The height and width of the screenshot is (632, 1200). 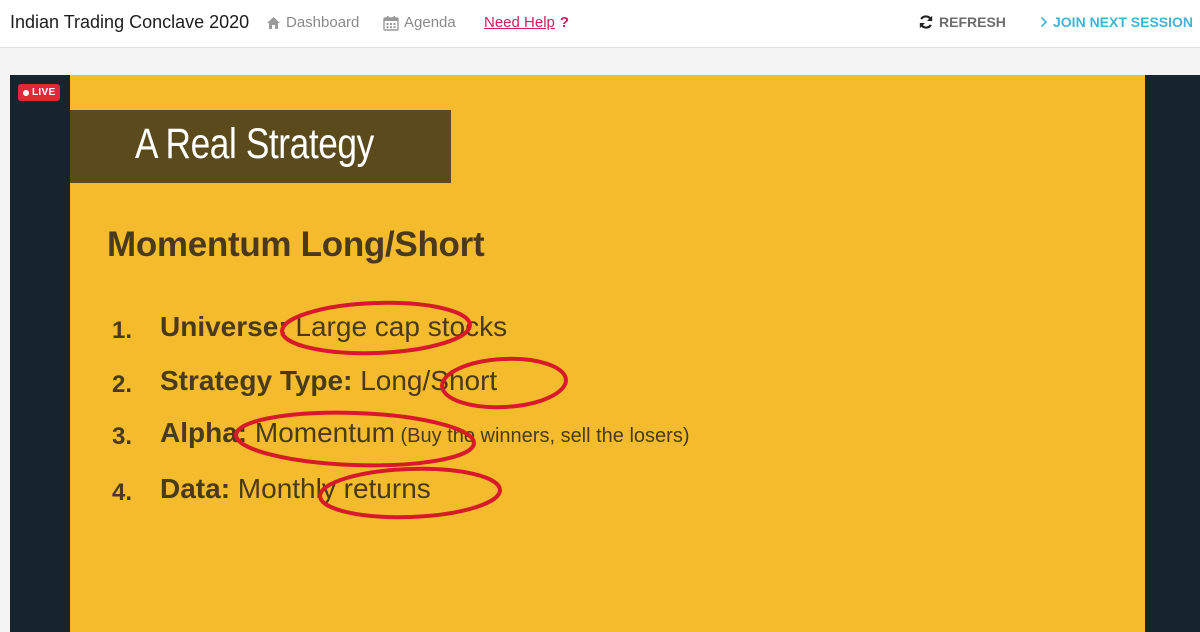 What do you see at coordinates (273, 23) in the screenshot?
I see `home-icon` at bounding box center [273, 23].